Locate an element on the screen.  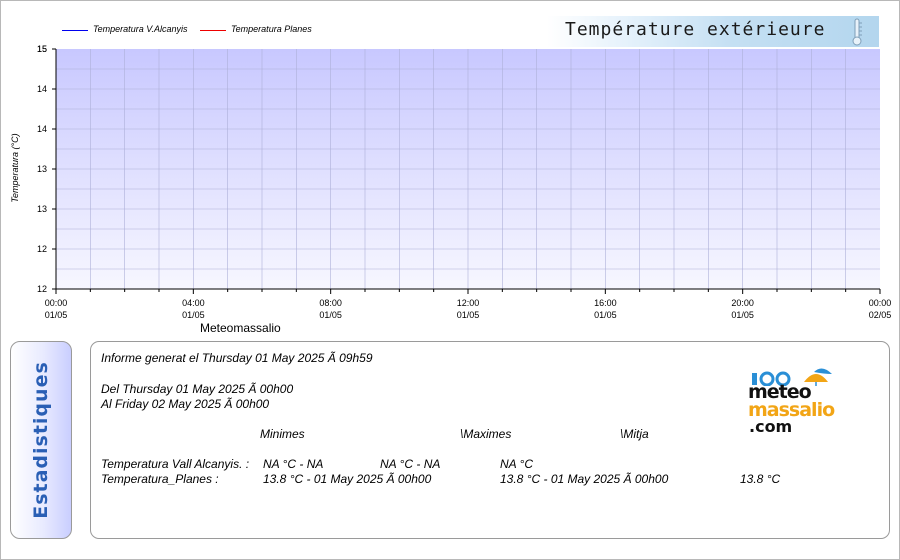
y-ticks: 1212131314141515 is located at coordinates (46, 169).